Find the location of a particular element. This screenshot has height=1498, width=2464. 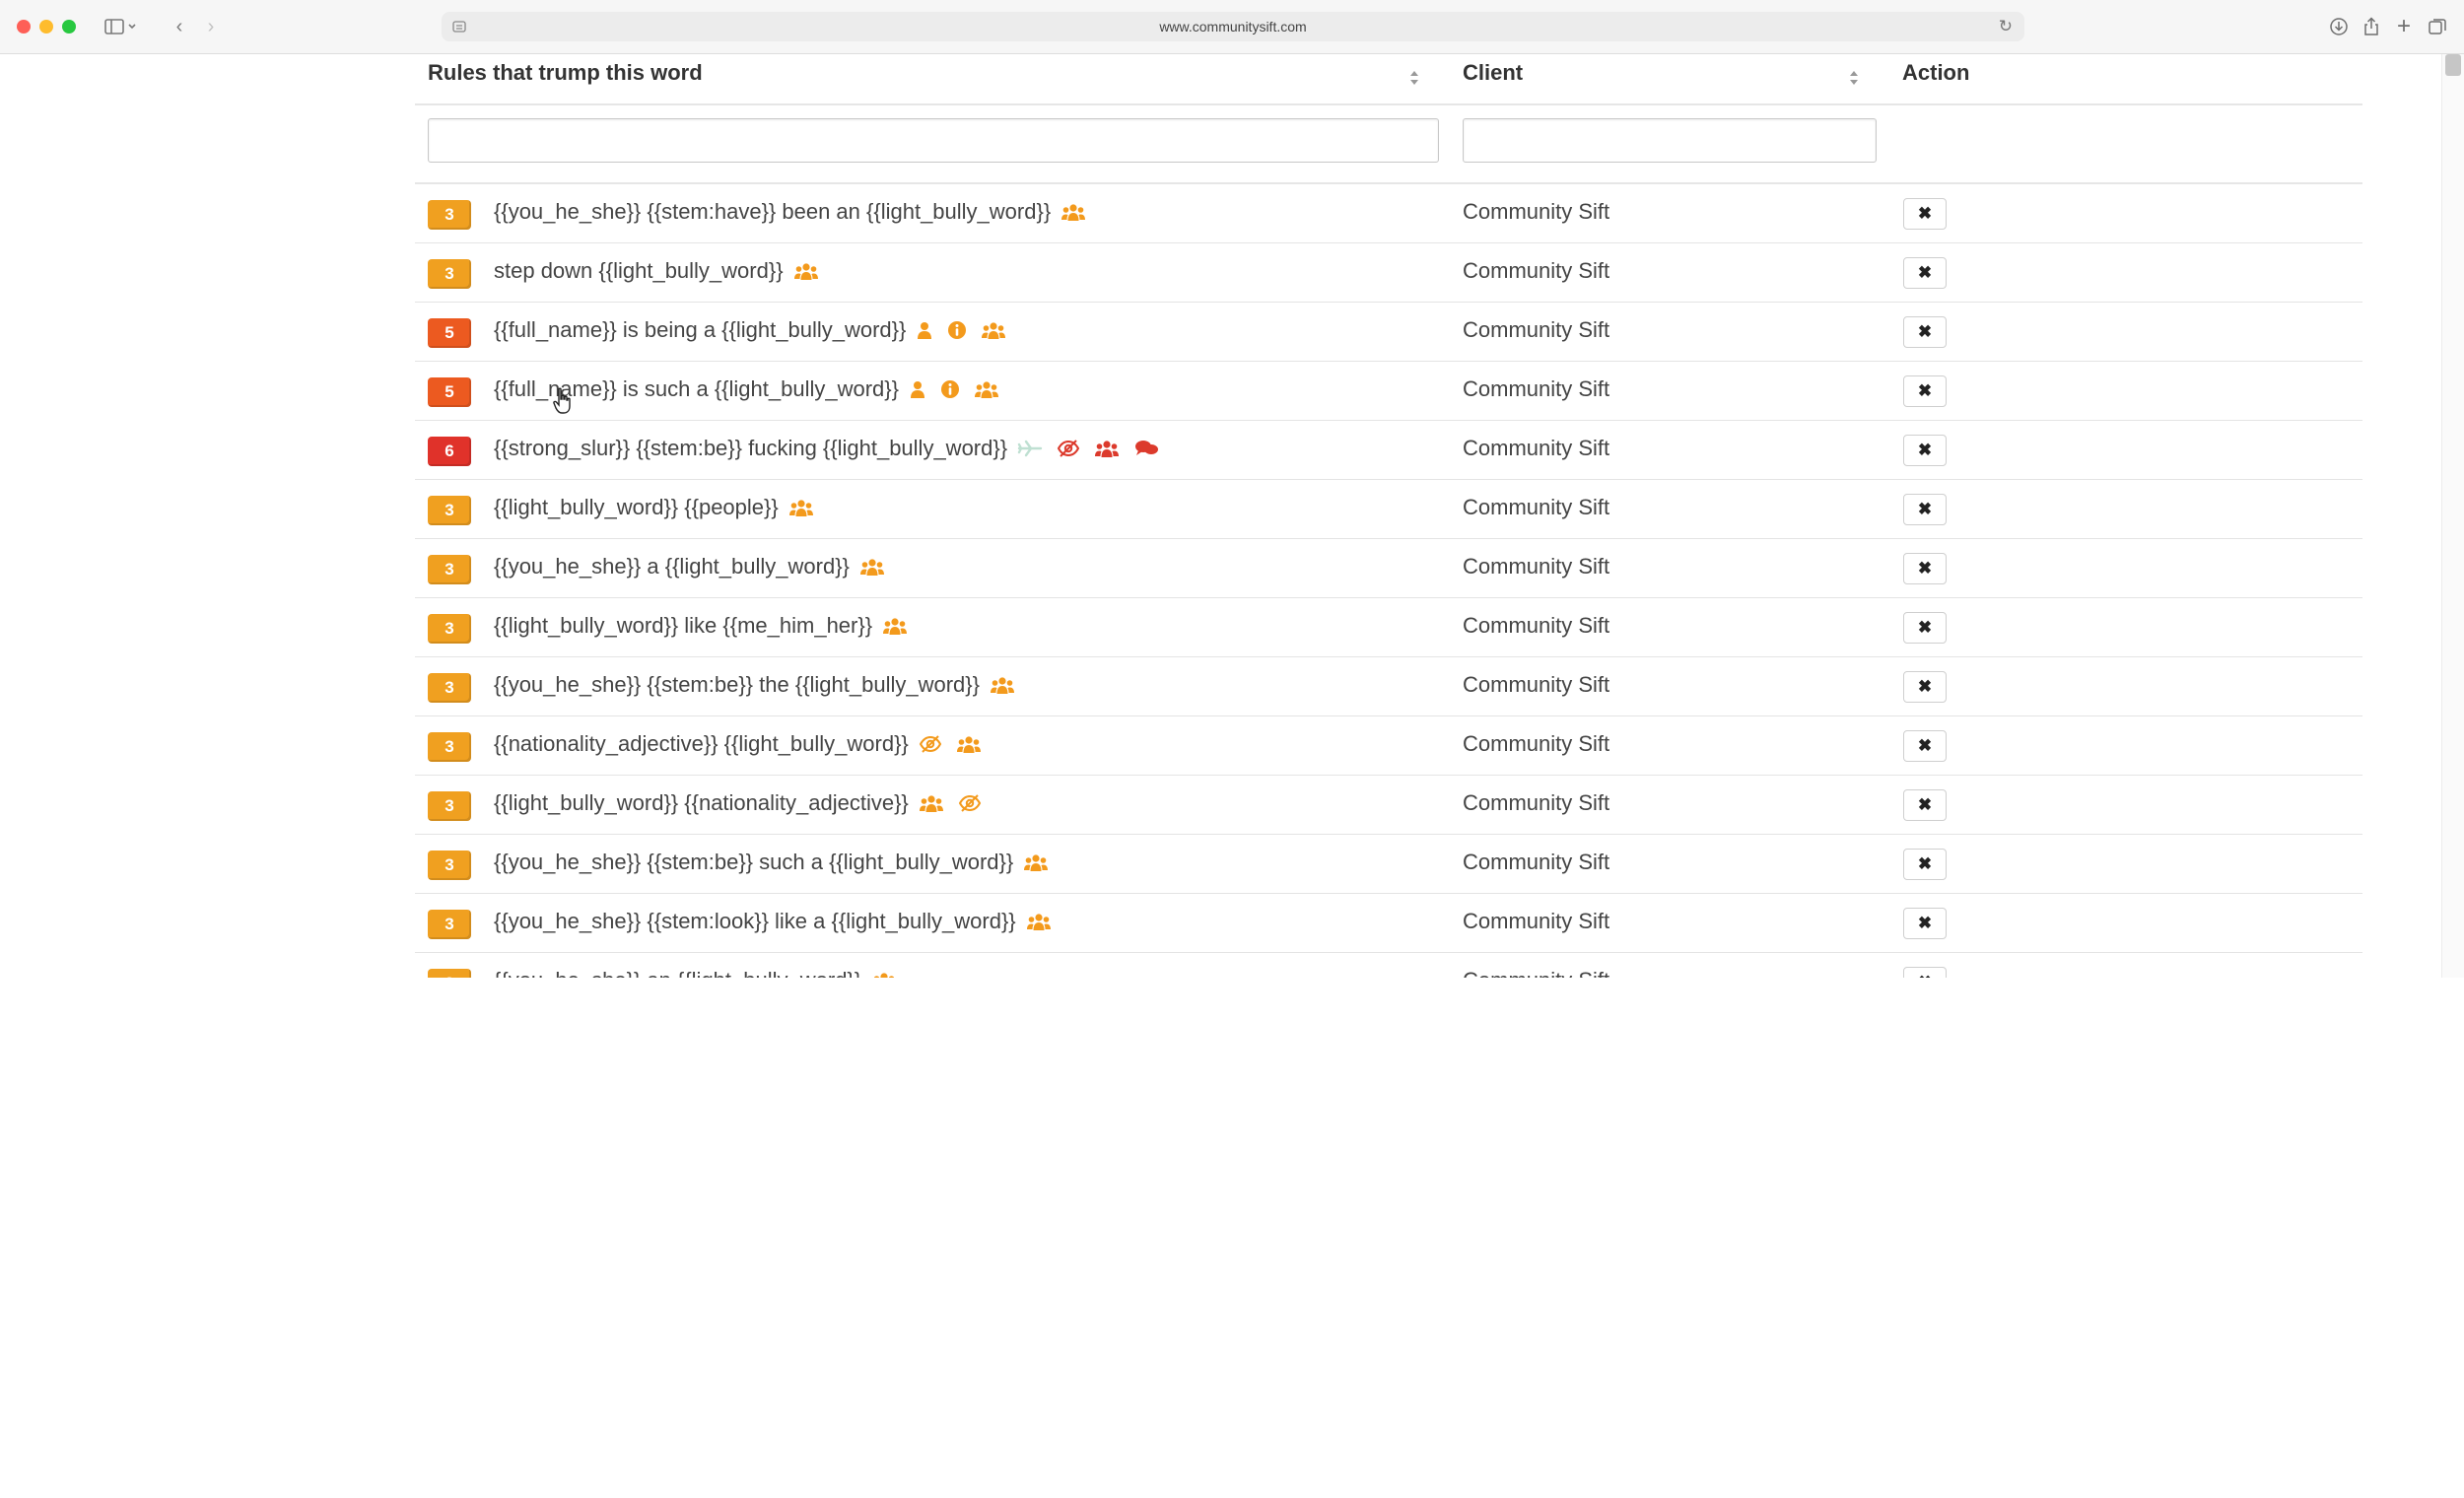

plus-icon: + is located at coordinates (2403, 26).